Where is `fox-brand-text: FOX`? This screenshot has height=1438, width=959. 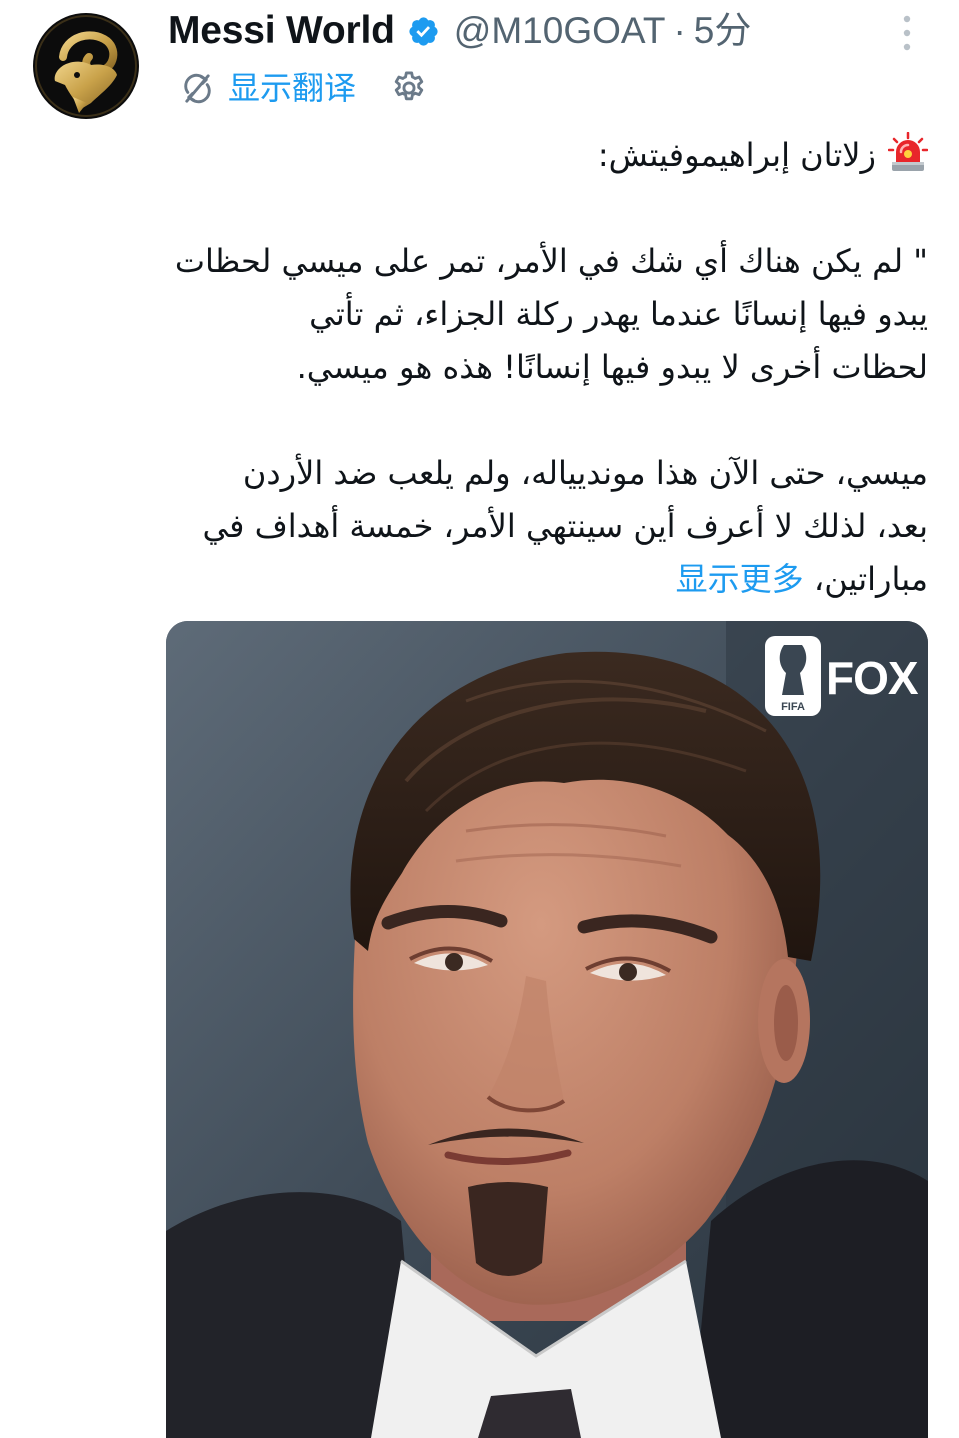 fox-brand-text: FOX is located at coordinates (872, 678).